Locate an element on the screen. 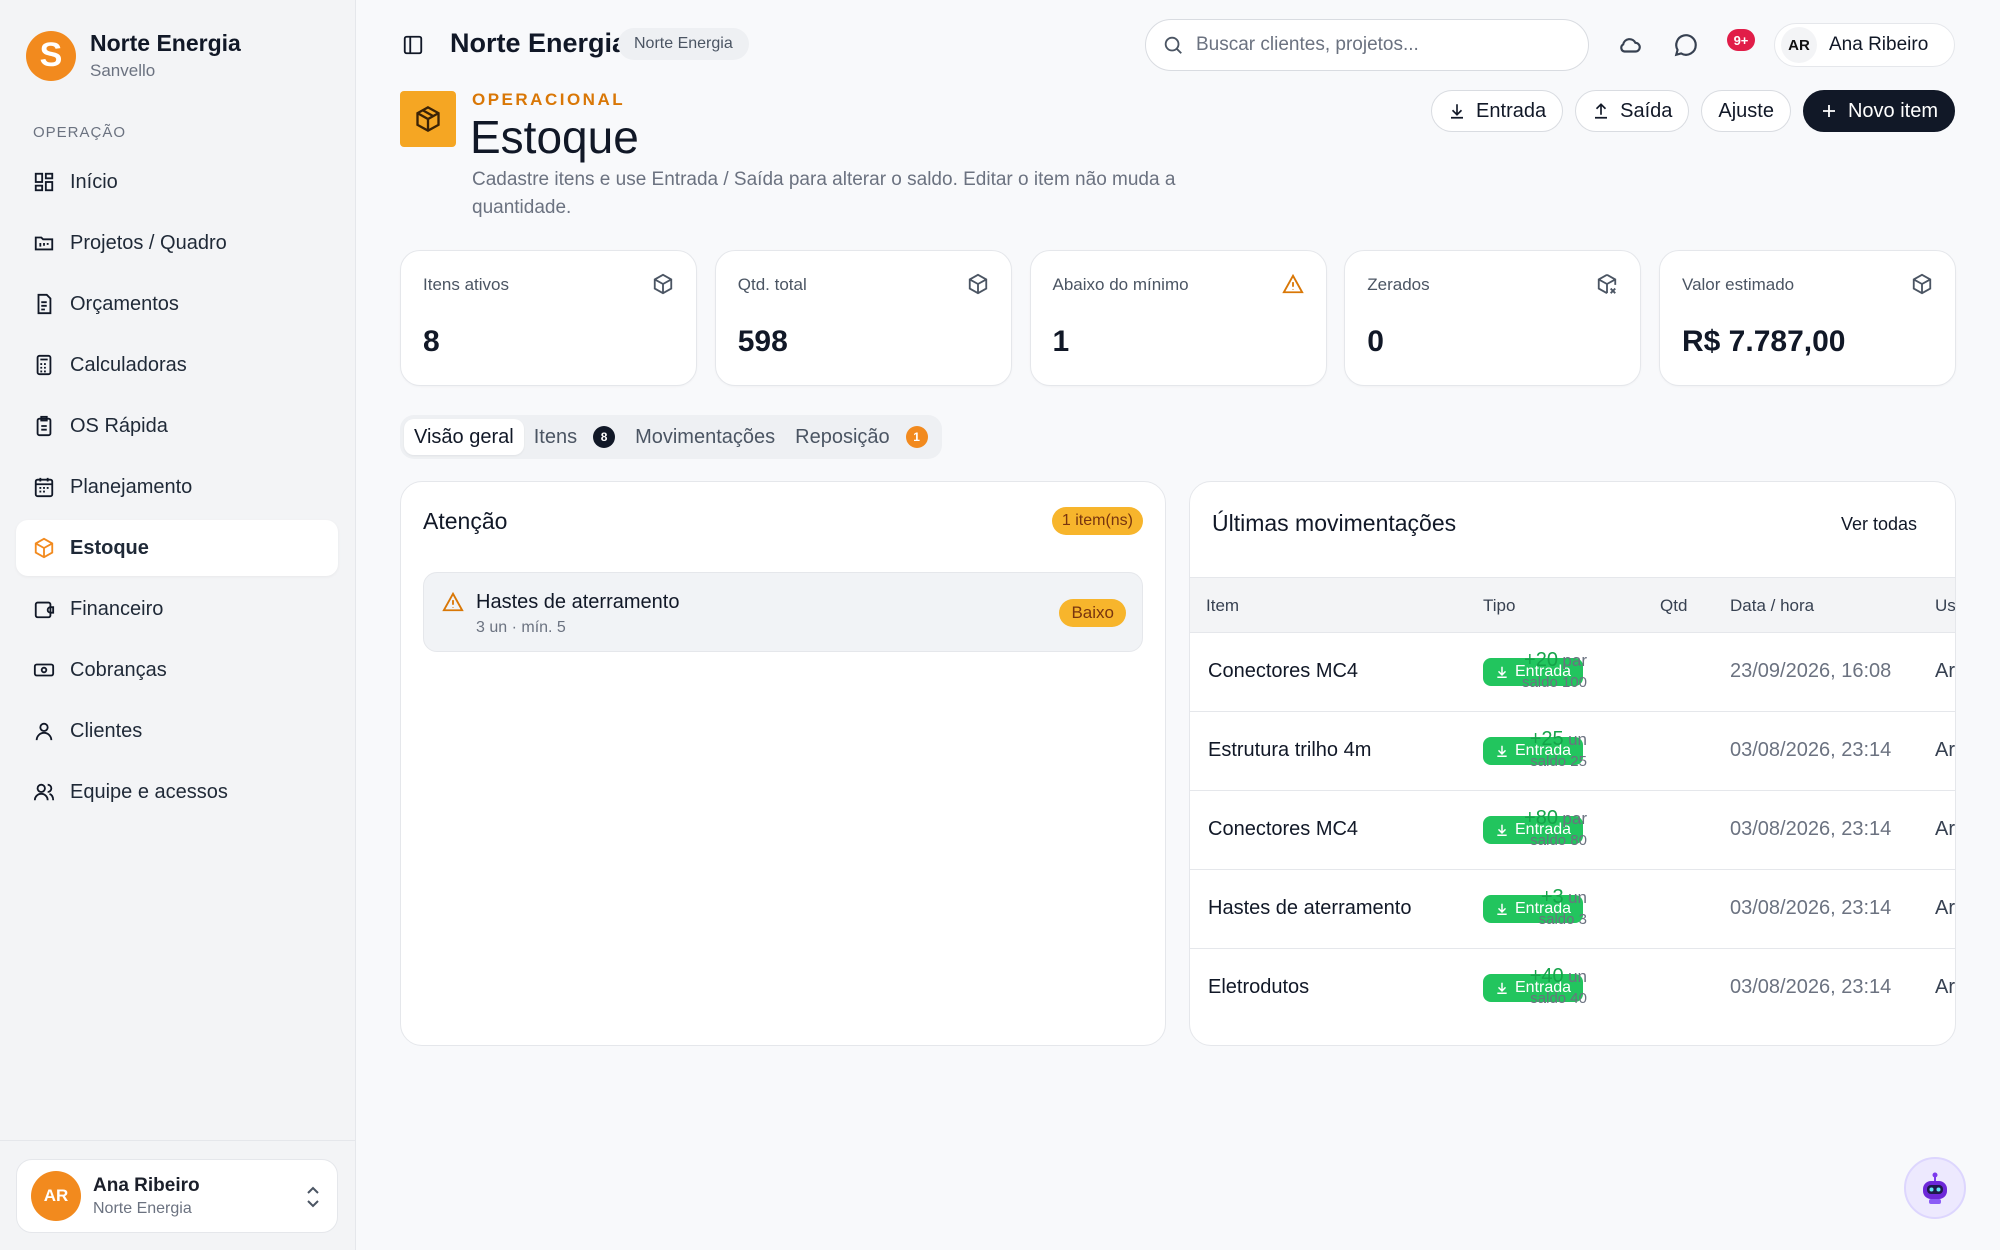  sidebar-item-label: Planejamento is located at coordinates (131, 486).